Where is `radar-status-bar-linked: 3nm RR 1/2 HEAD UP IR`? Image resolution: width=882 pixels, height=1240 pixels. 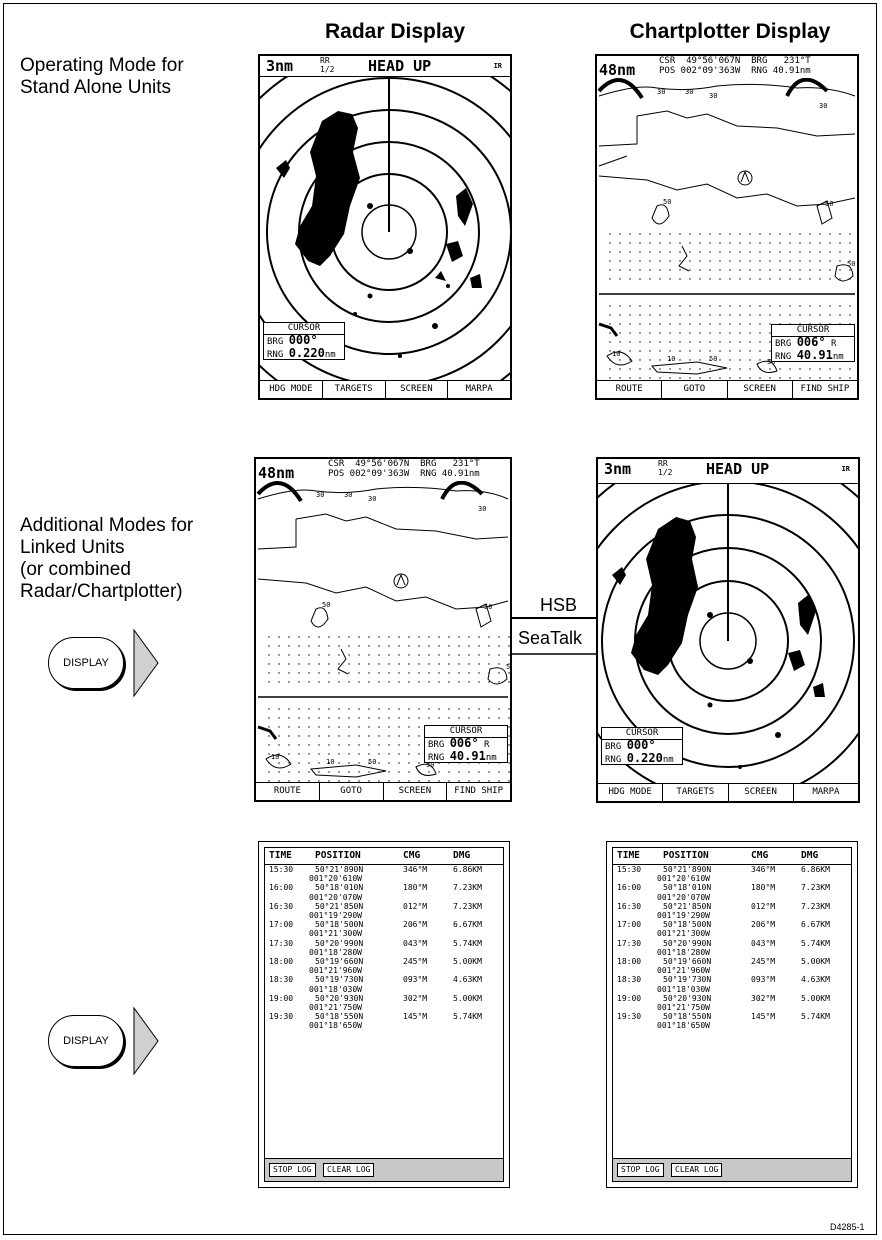
radar-status-bar-linked: 3nm RR 1/2 HEAD UP IR is located at coordinates (728, 471).